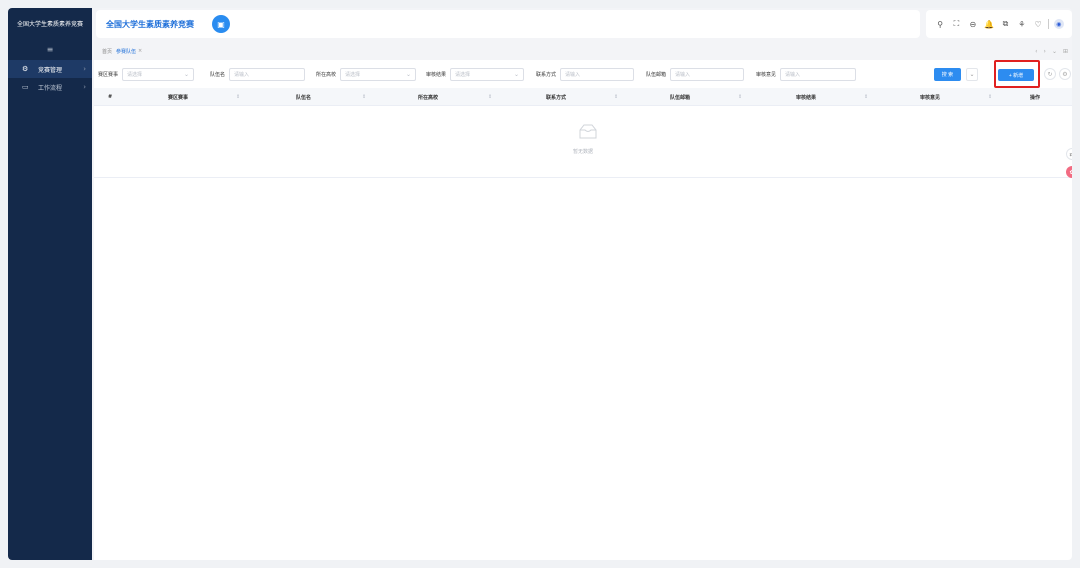 The height and width of the screenshot is (568, 1080). What do you see at coordinates (766, 74) in the screenshot?
I see `field-label: 审核意见` at bounding box center [766, 74].